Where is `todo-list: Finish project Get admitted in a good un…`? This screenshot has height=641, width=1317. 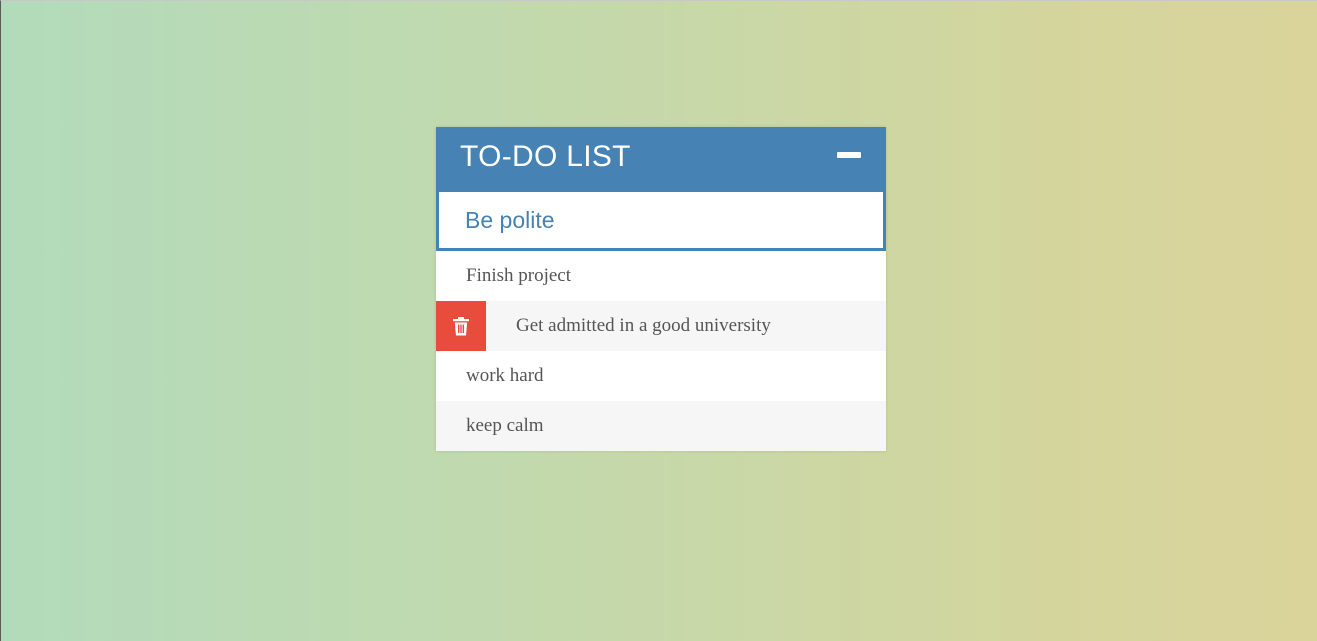 todo-list: Finish project Get admitted in a good un… is located at coordinates (661, 351).